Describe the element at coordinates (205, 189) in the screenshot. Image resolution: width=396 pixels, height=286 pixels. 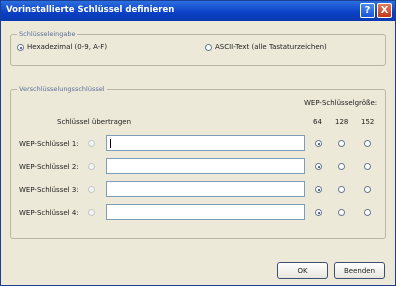
I see `wep-key-3-input` at that location.